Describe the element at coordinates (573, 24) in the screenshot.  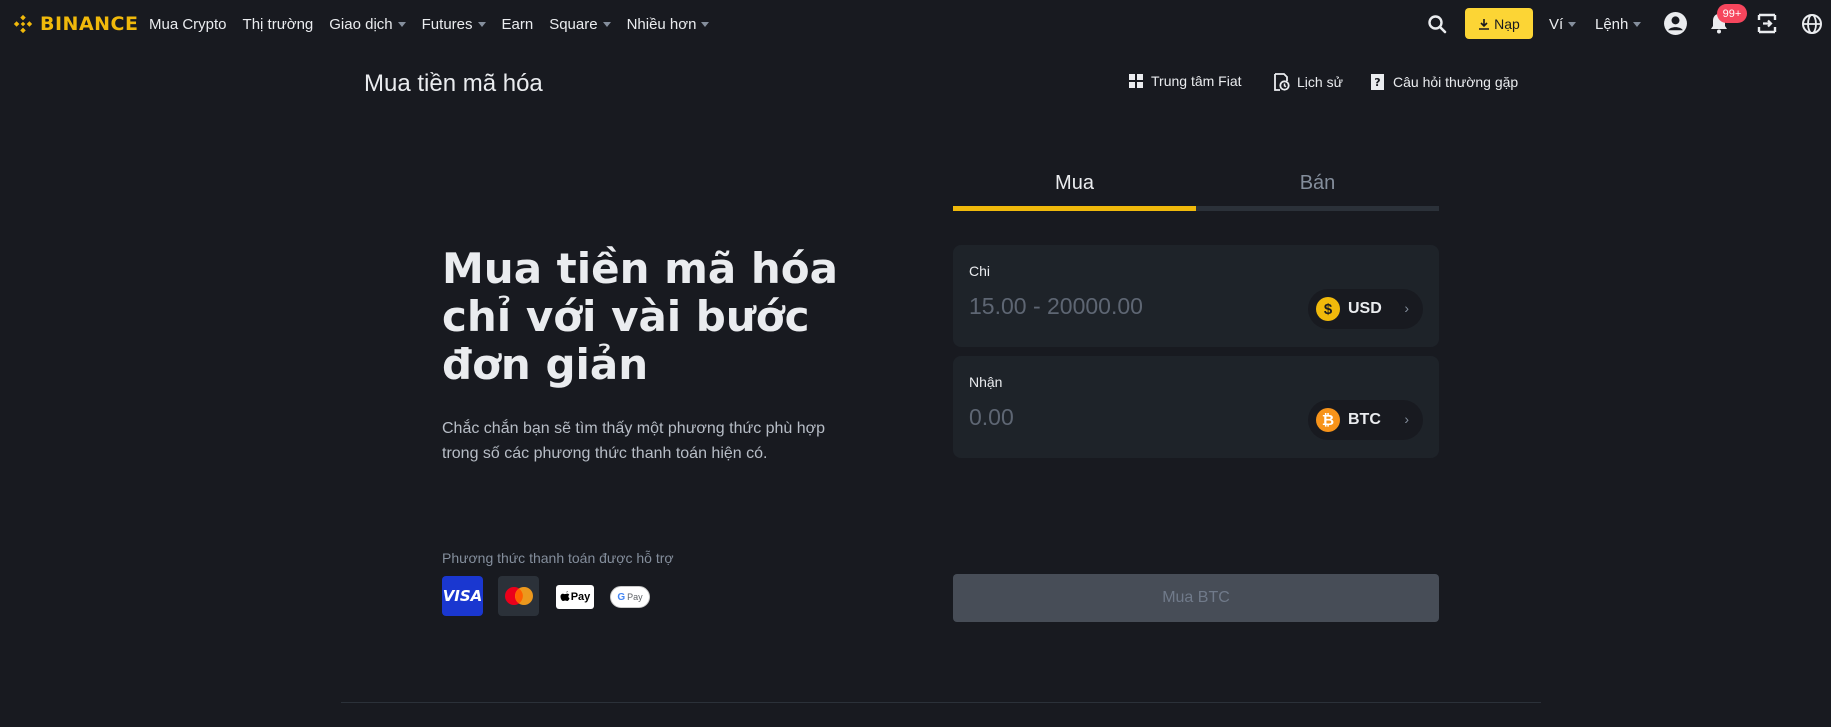
I see `nav-label: Square` at that location.